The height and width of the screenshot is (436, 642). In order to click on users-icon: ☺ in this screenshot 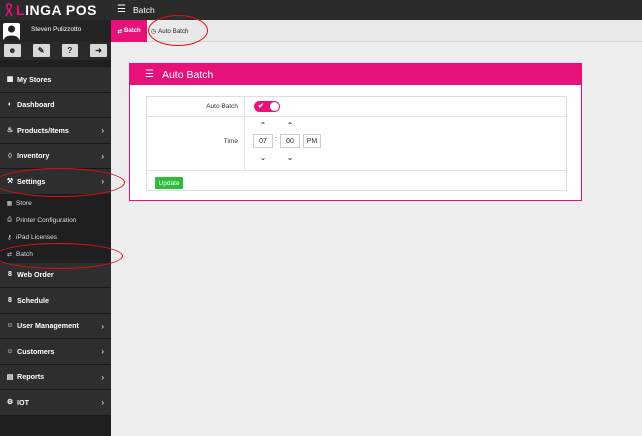, I will do `click(10, 326)`.